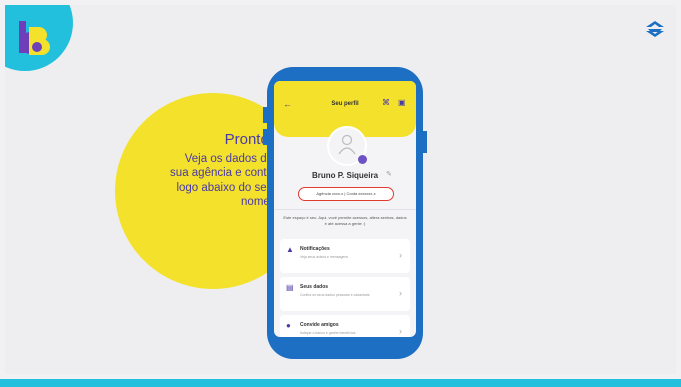  Describe the element at coordinates (386, 102) in the screenshot. I see `qr-code-icon: ⌘` at that location.